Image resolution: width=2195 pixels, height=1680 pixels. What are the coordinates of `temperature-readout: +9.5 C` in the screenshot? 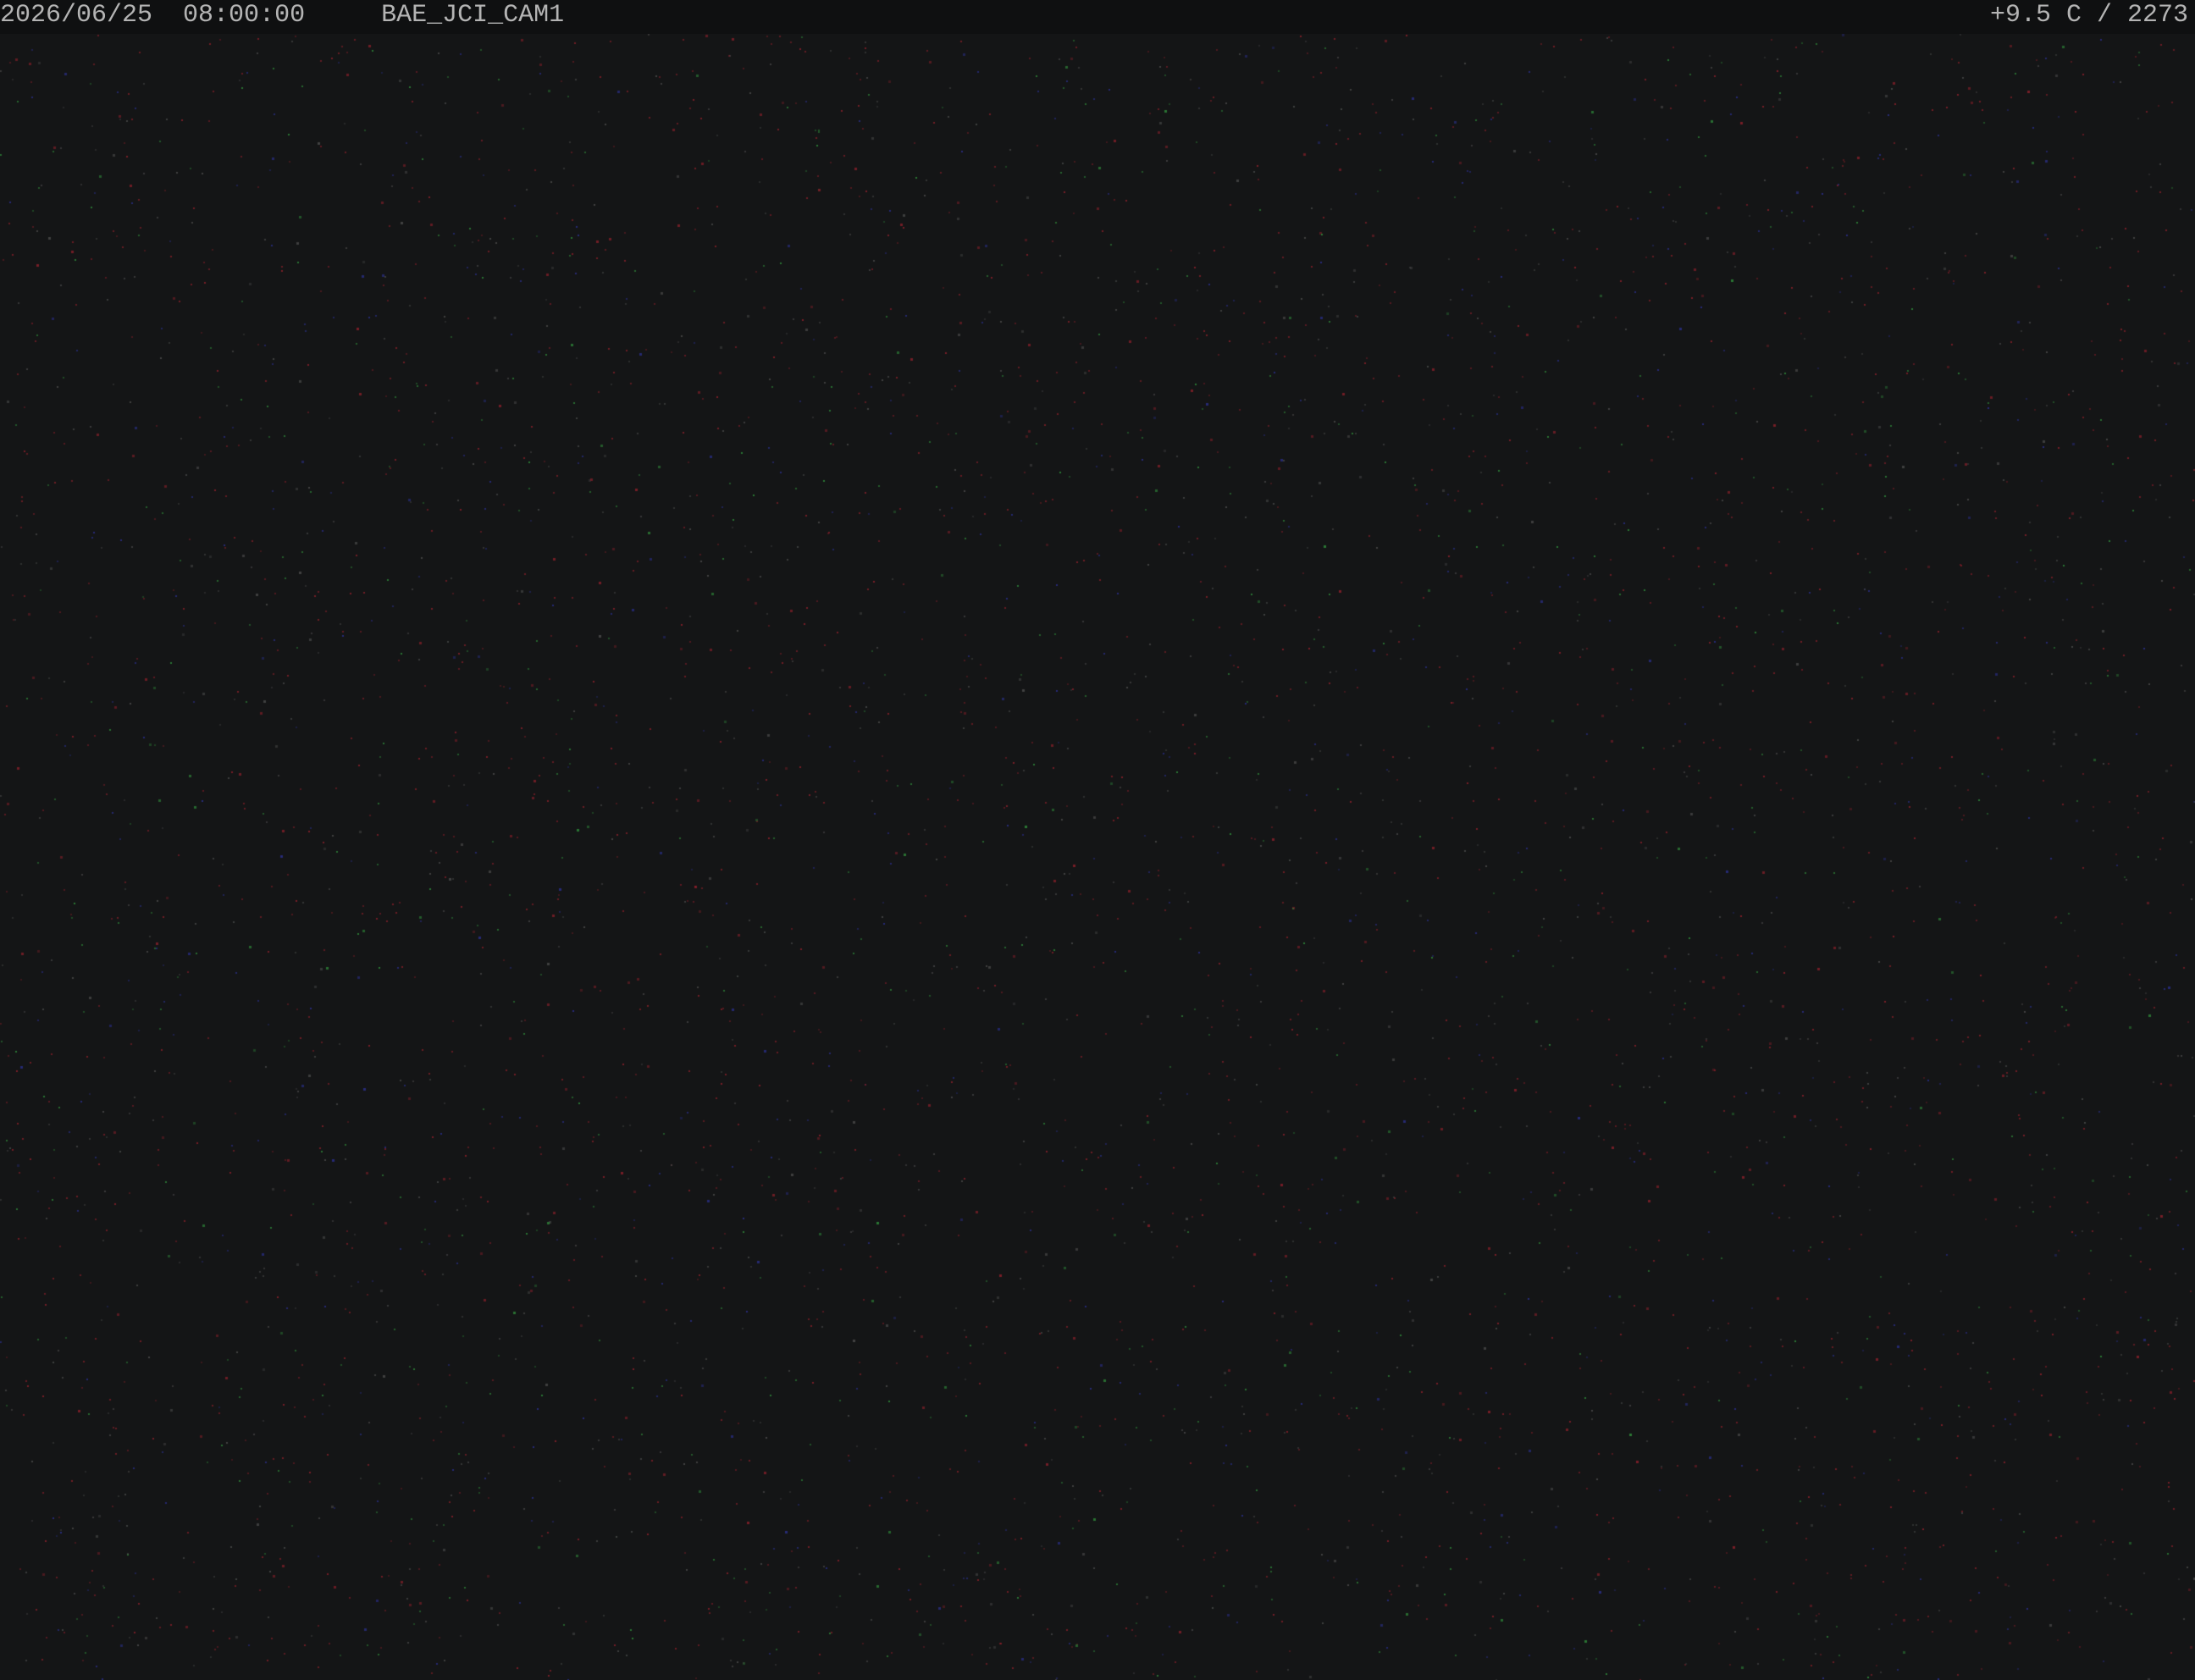 It's located at (2036, 15).